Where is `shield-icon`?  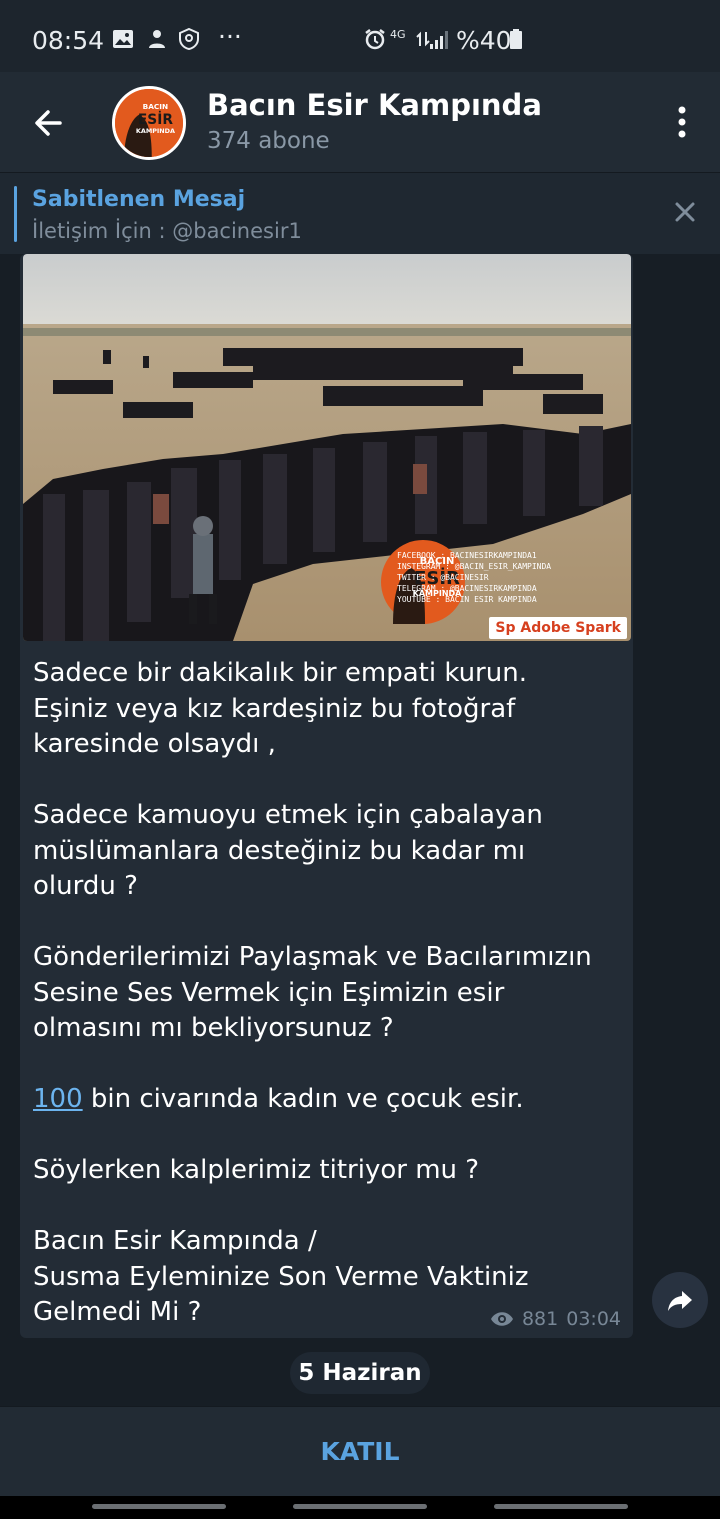 shield-icon is located at coordinates (189, 39).